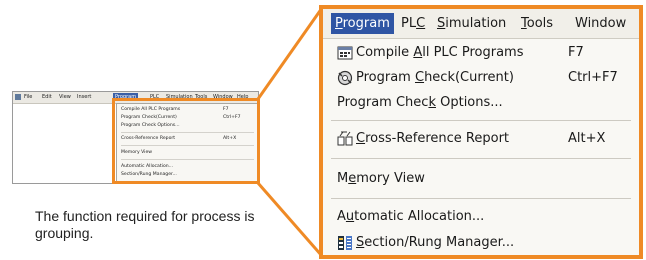 The height and width of the screenshot is (260, 646). I want to click on thumb-menu-file: File, so click(28, 97).